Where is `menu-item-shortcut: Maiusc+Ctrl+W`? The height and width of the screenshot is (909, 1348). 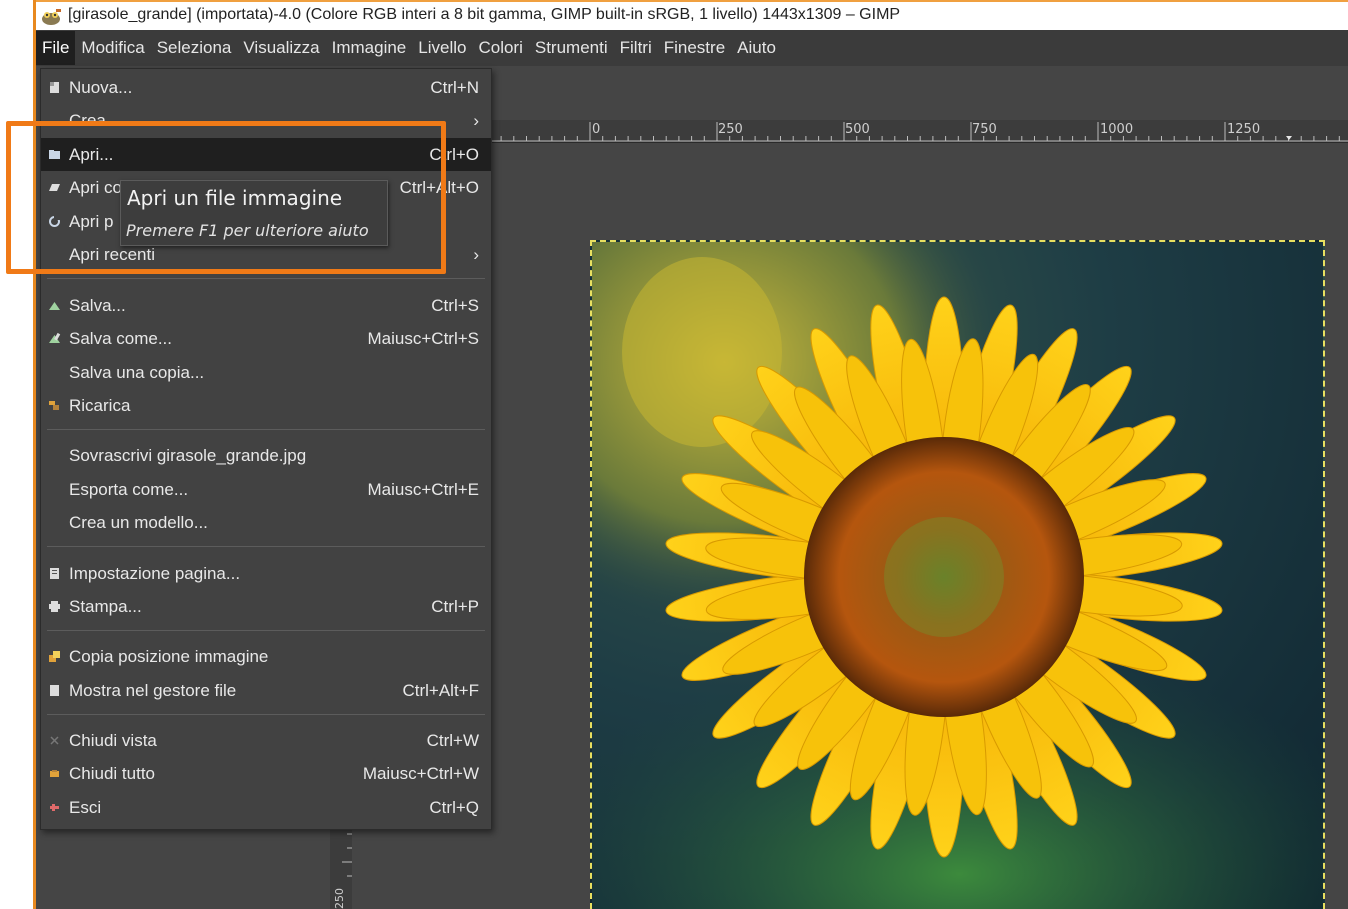 menu-item-shortcut: Maiusc+Ctrl+W is located at coordinates (420, 773).